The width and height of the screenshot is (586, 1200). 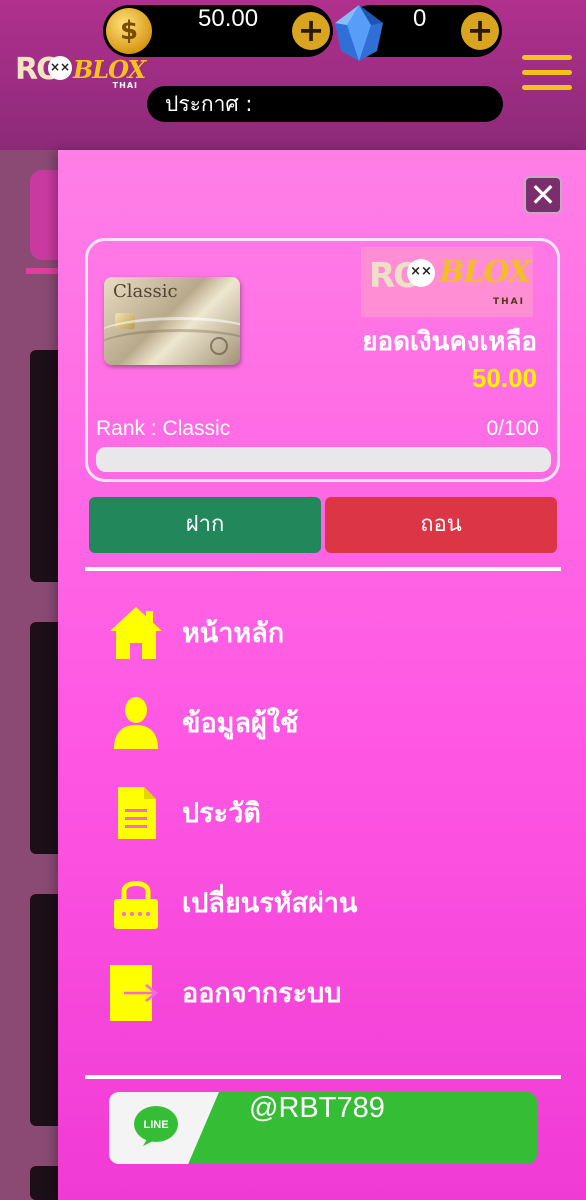 What do you see at coordinates (421, 273) in the screenshot?
I see `card-logo-face-icon: ××` at bounding box center [421, 273].